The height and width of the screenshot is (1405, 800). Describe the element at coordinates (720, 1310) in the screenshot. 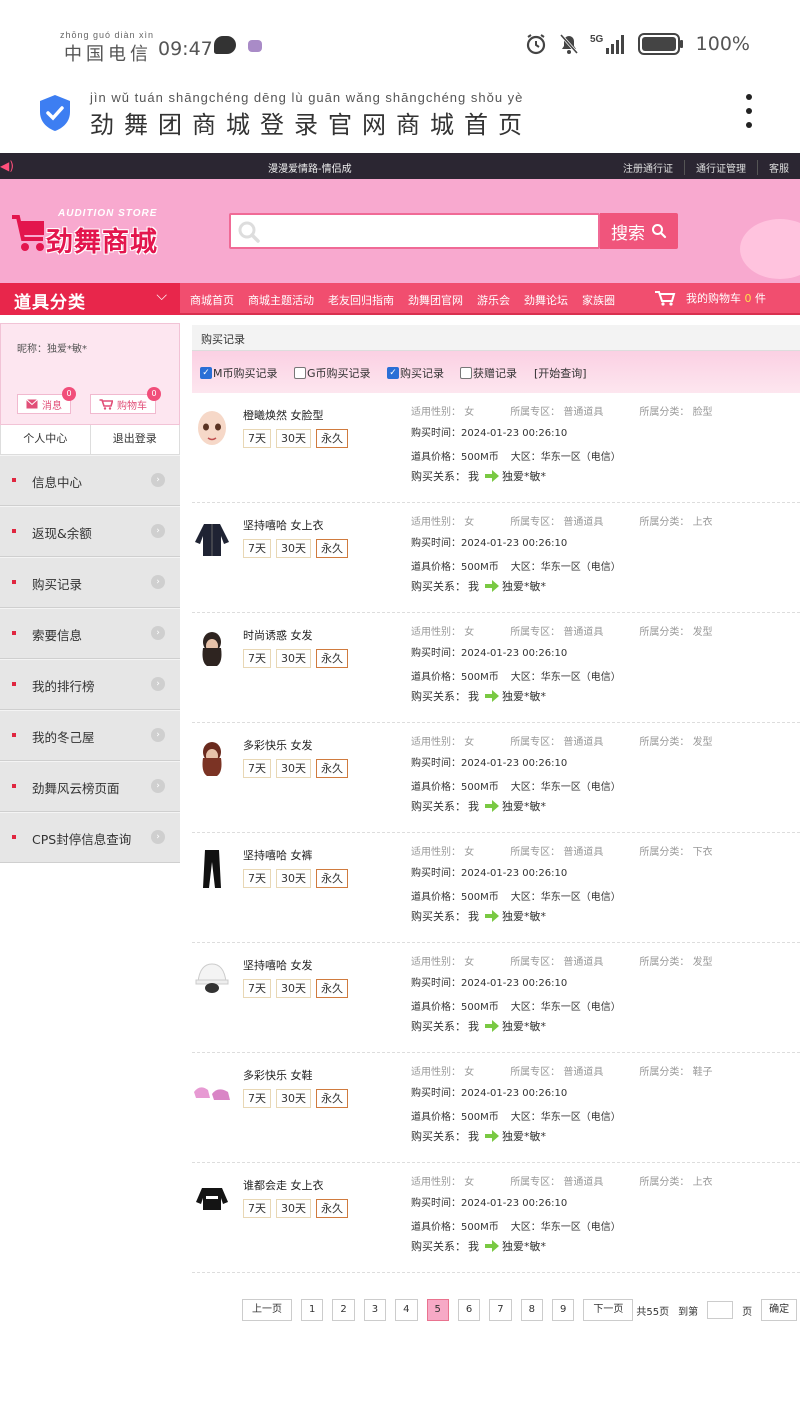

I see `goto-page-input` at that location.